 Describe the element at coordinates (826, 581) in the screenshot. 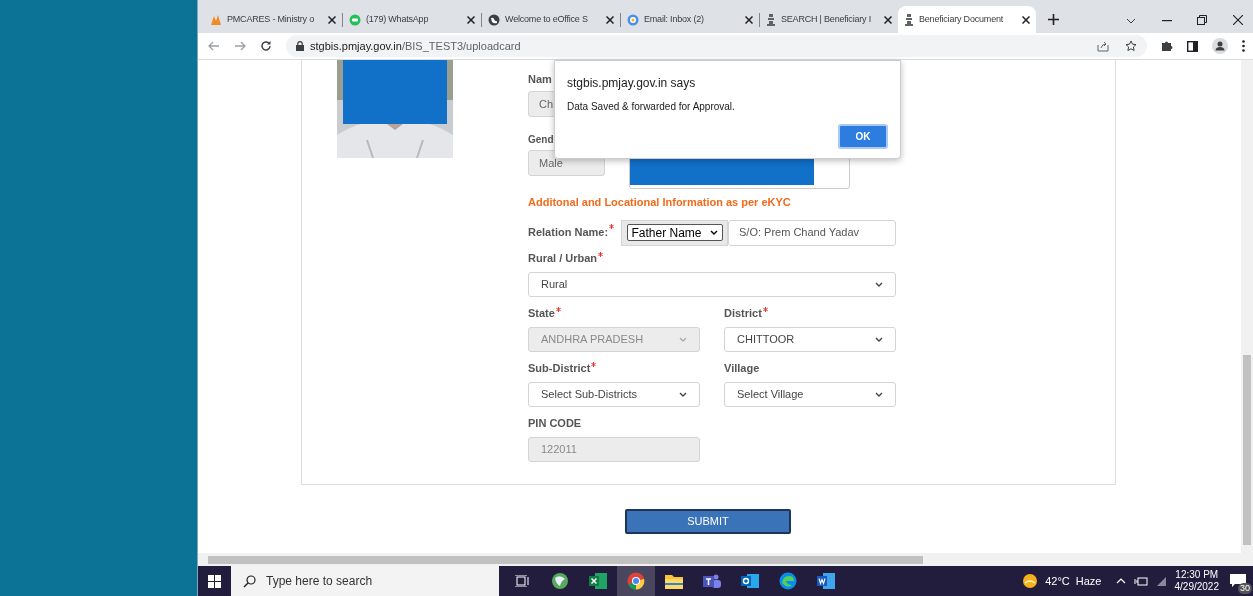

I see `document-app-icon` at that location.